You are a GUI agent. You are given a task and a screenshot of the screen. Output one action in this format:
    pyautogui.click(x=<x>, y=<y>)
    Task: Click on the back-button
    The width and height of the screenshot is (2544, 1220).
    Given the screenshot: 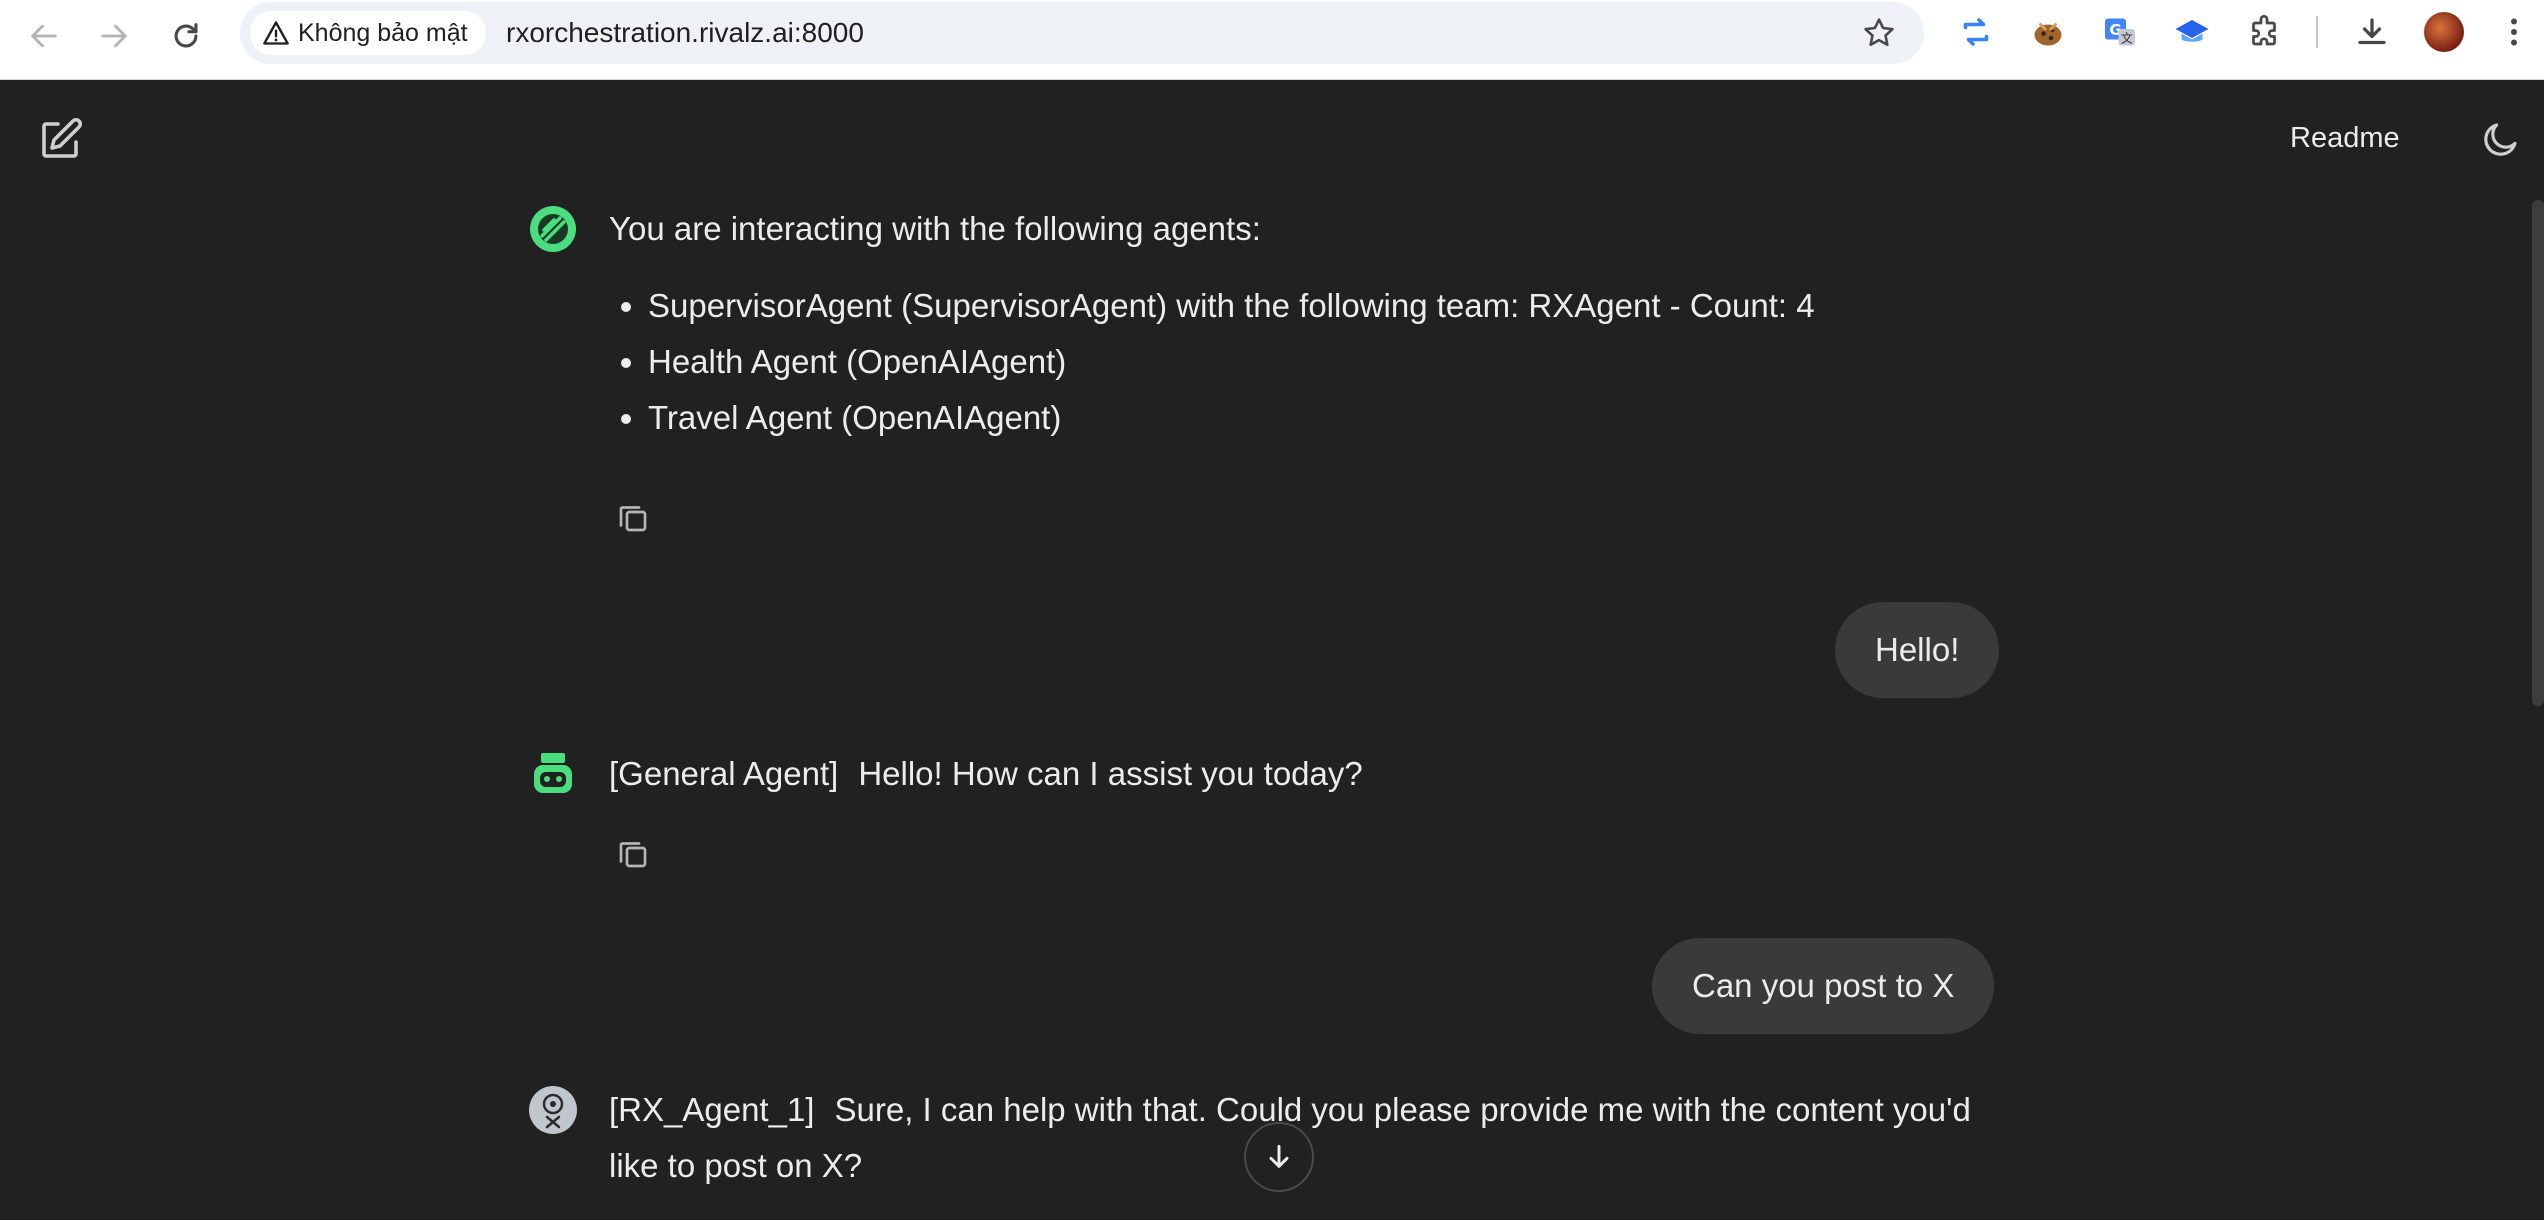 What is the action you would take?
    pyautogui.click(x=44, y=36)
    